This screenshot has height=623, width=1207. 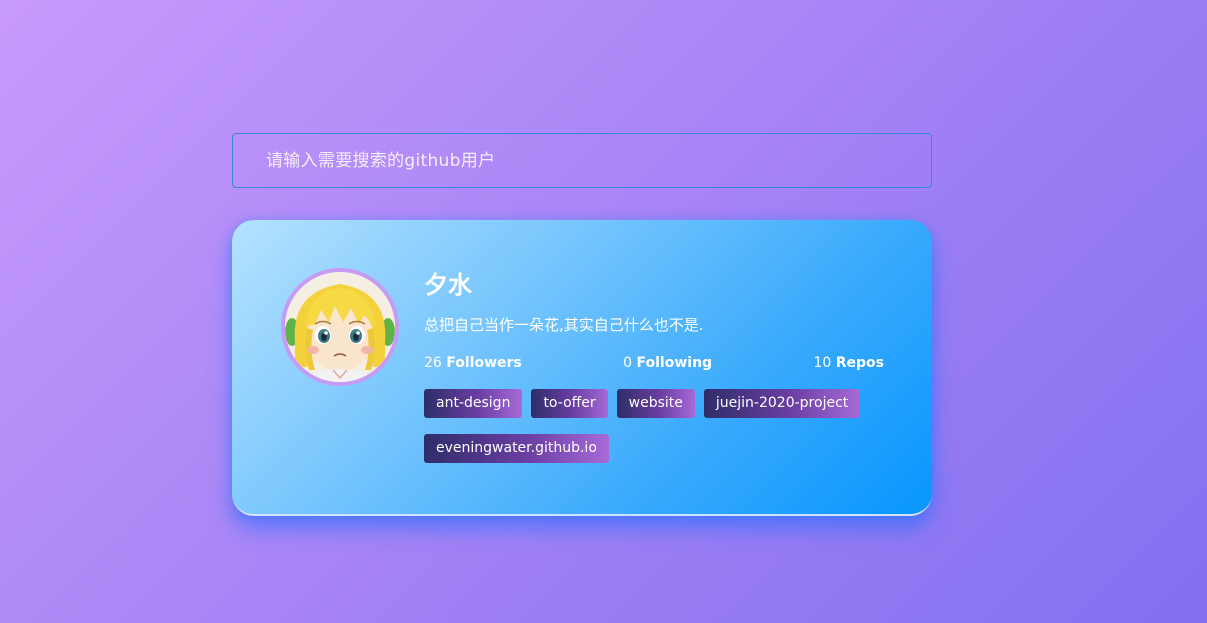 I want to click on anime-girl-avatar-icon, so click(x=340, y=327).